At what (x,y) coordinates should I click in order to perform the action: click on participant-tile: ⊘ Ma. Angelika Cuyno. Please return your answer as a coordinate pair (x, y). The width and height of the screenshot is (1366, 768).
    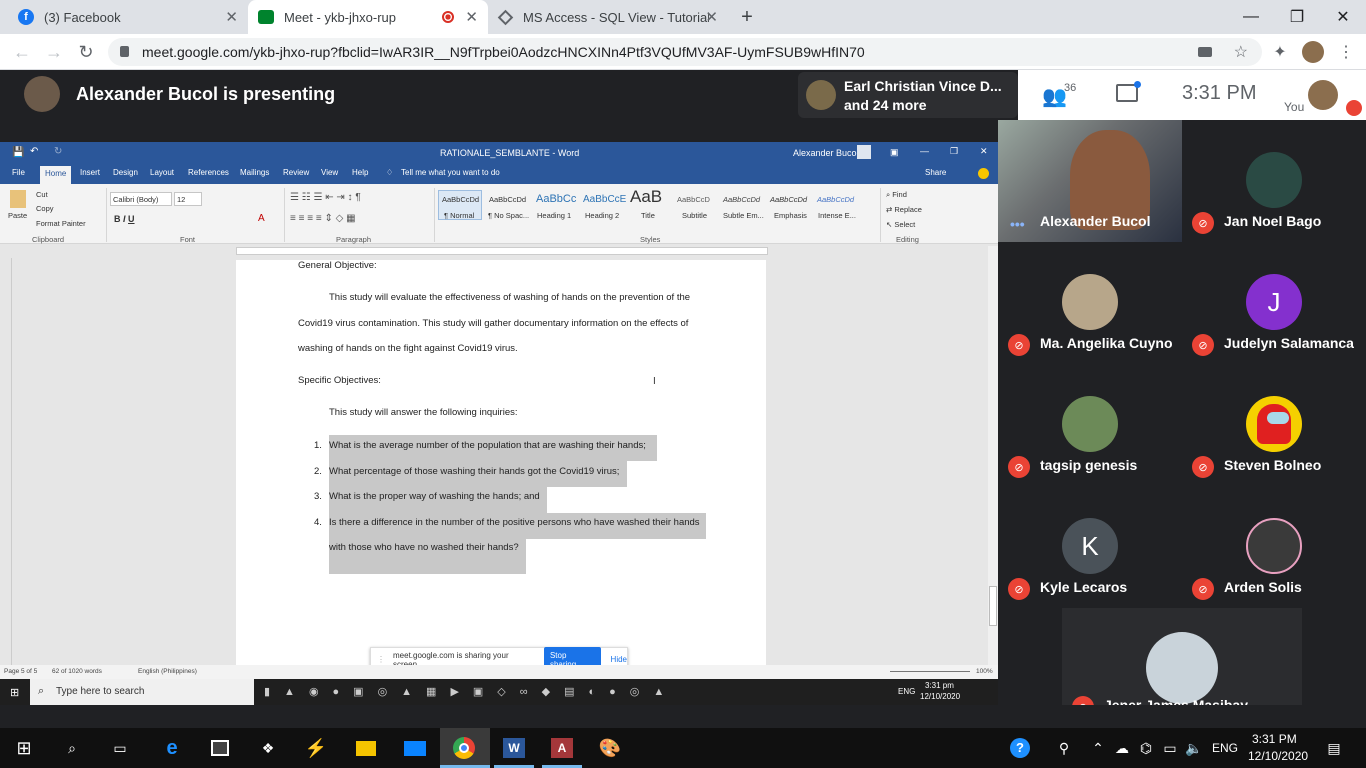
    Looking at the image, I should click on (1090, 303).